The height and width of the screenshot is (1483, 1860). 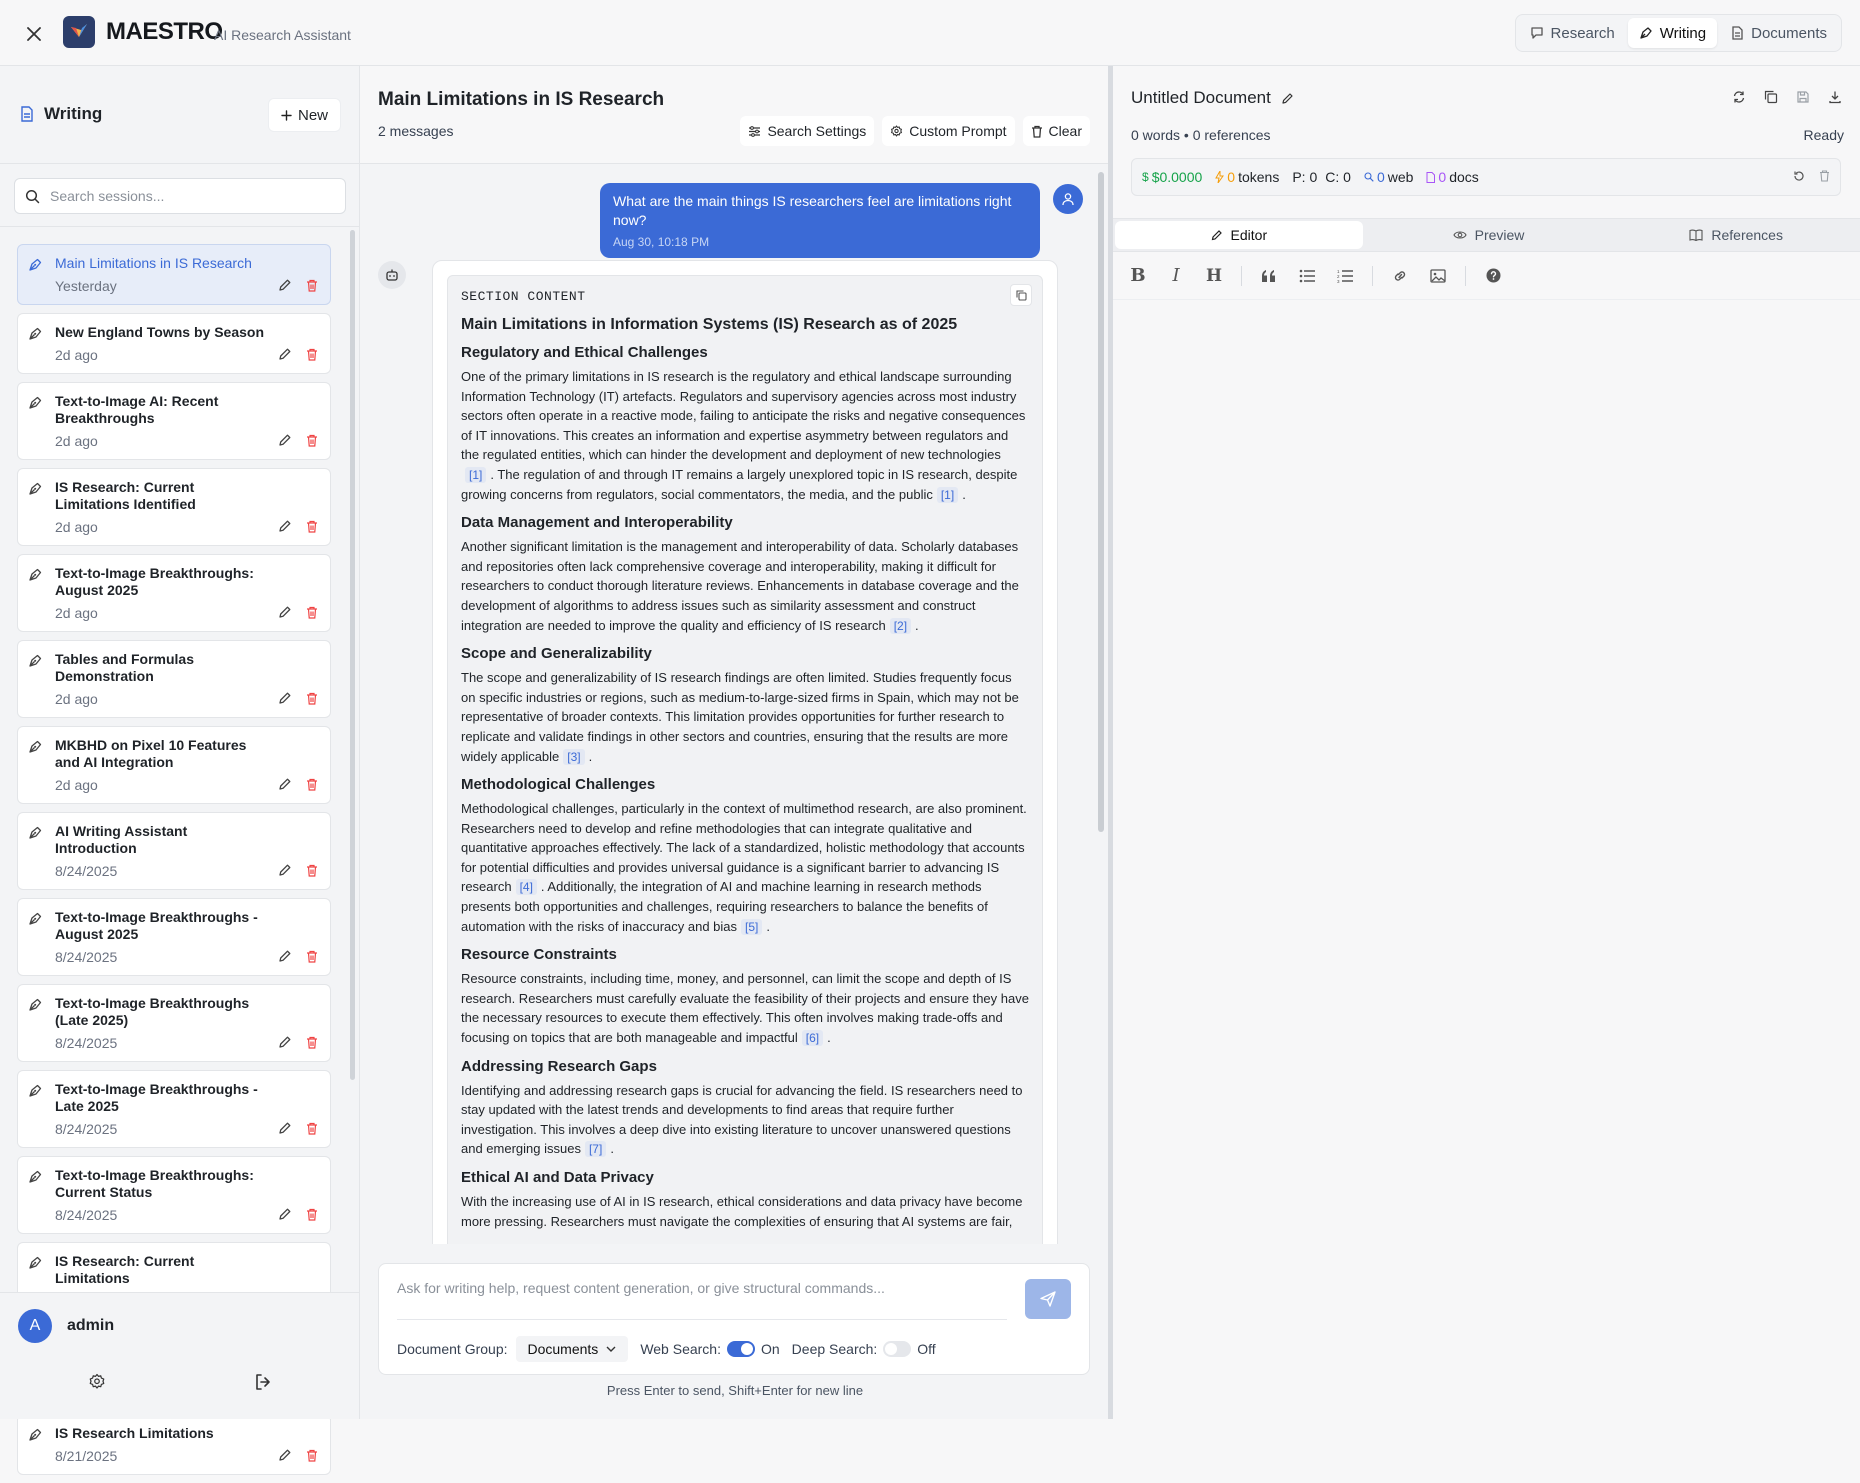 I want to click on session-item: New England Towns by Season2d ago, so click(x=174, y=343).